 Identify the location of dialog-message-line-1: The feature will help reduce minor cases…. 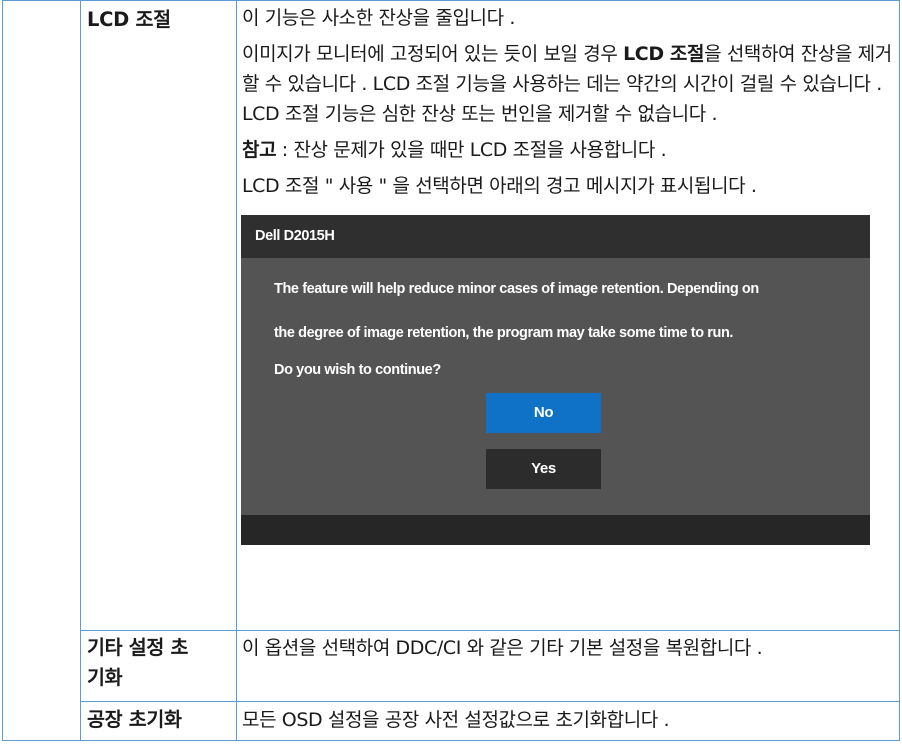
(516, 289).